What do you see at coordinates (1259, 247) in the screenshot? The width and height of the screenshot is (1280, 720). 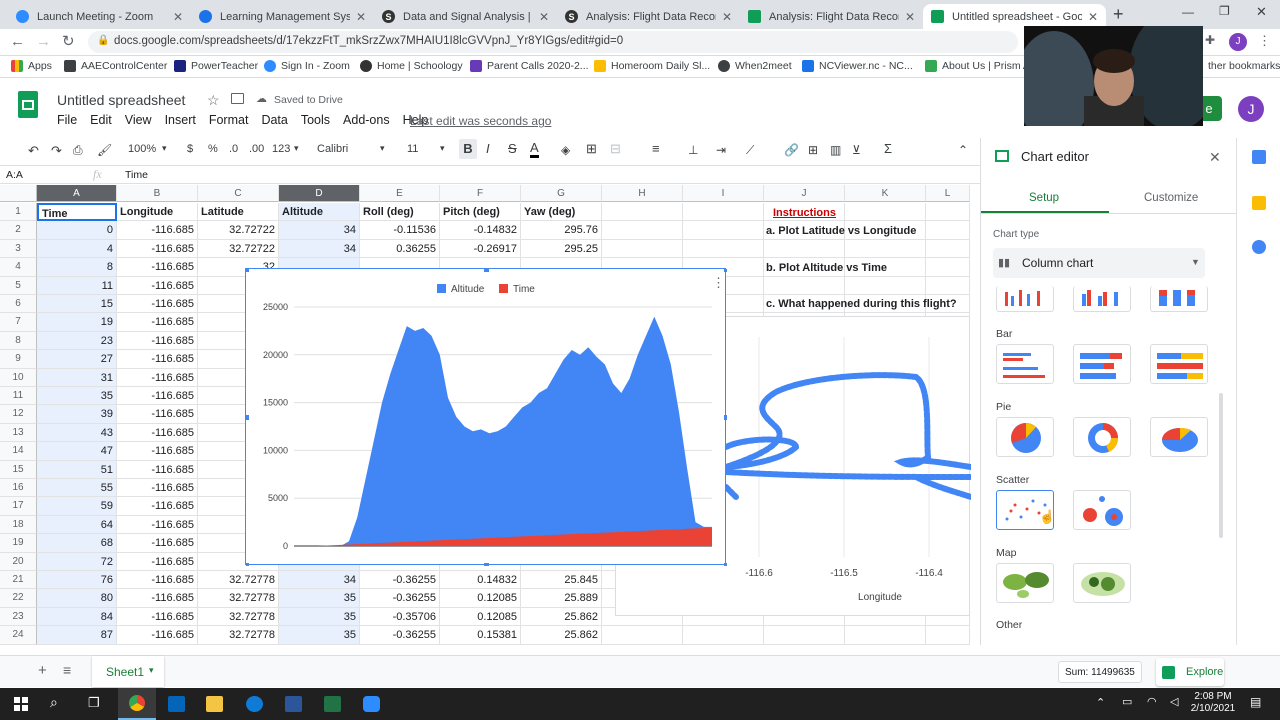 I see `tasks-icon` at bounding box center [1259, 247].